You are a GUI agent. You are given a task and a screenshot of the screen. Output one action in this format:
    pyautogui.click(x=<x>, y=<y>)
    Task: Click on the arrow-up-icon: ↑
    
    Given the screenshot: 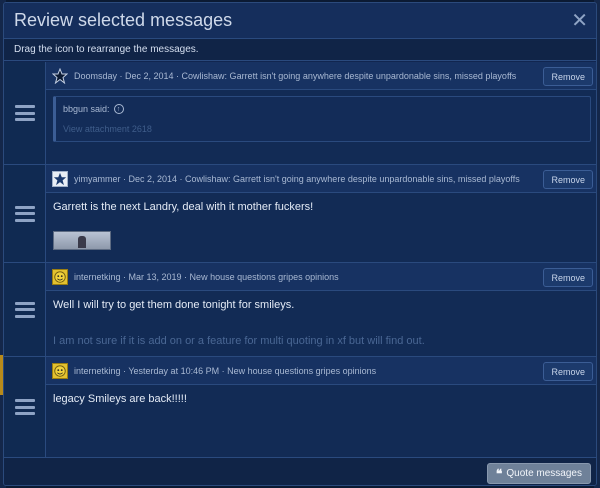 What is the action you would take?
    pyautogui.click(x=118, y=109)
    